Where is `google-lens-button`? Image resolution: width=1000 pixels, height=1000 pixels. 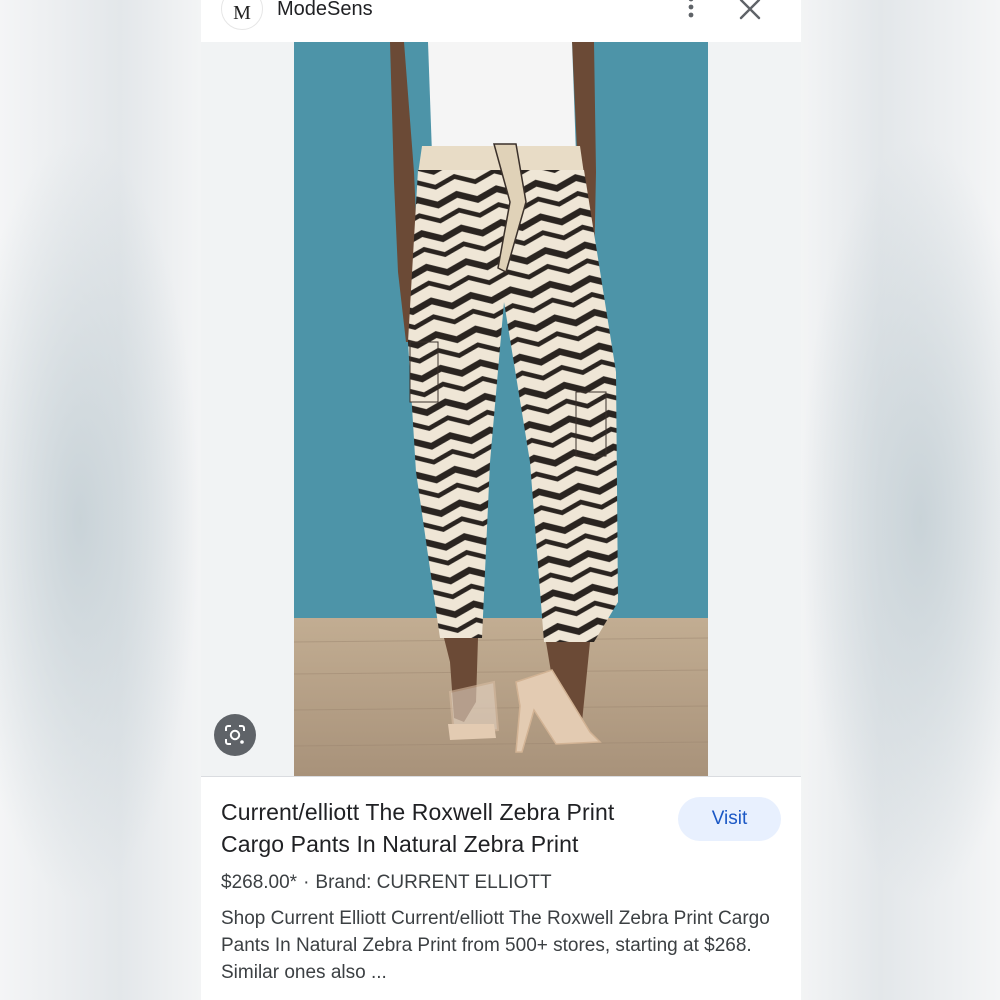 google-lens-button is located at coordinates (235, 735).